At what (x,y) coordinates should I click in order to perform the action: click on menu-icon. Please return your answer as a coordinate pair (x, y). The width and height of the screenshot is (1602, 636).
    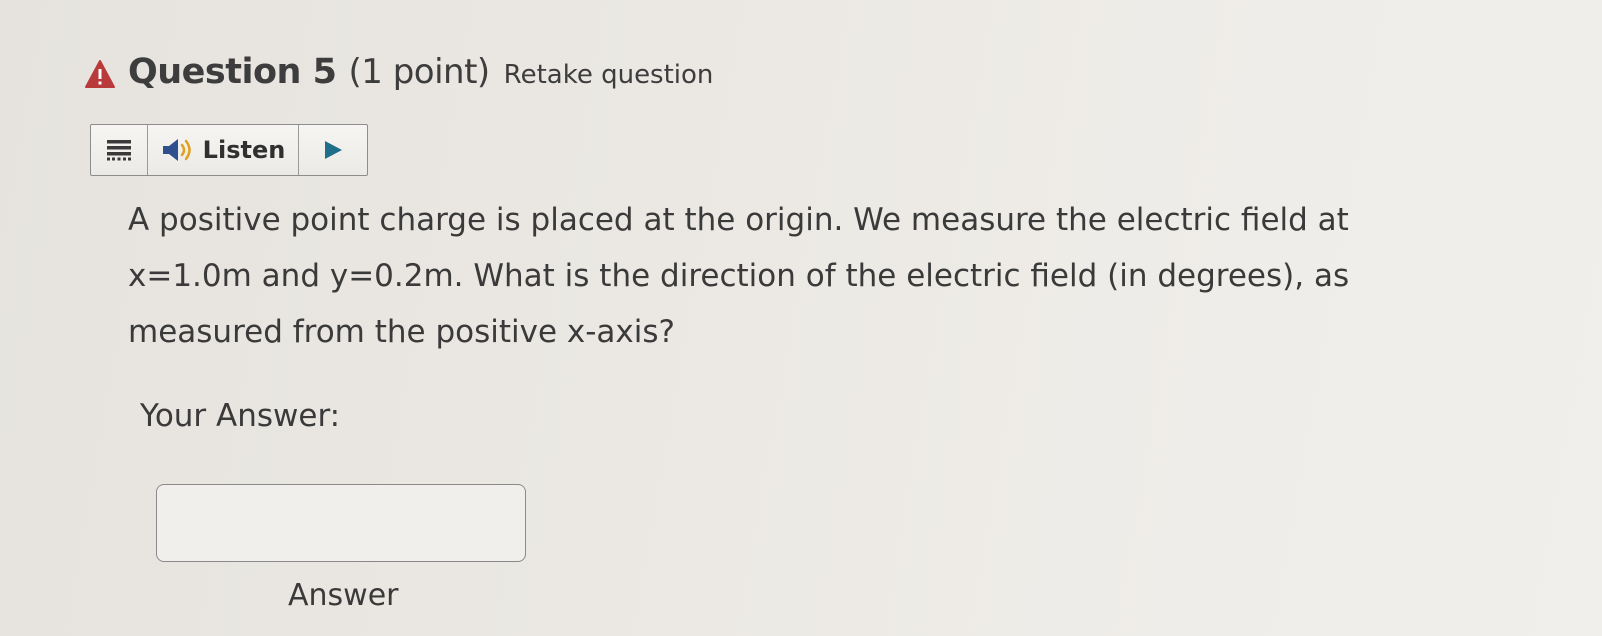
    Looking at the image, I should click on (119, 150).